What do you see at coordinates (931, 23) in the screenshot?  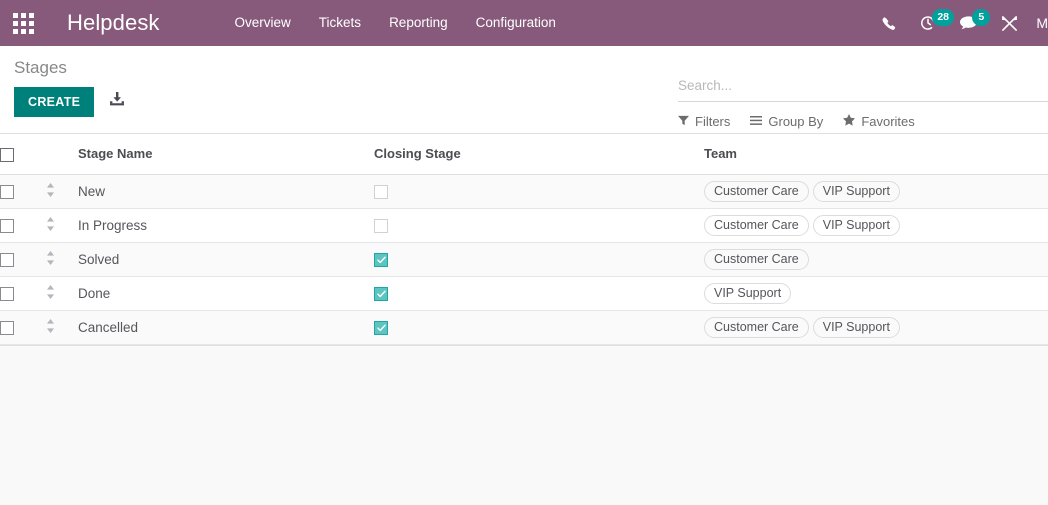 I see `activities-button: 28` at bounding box center [931, 23].